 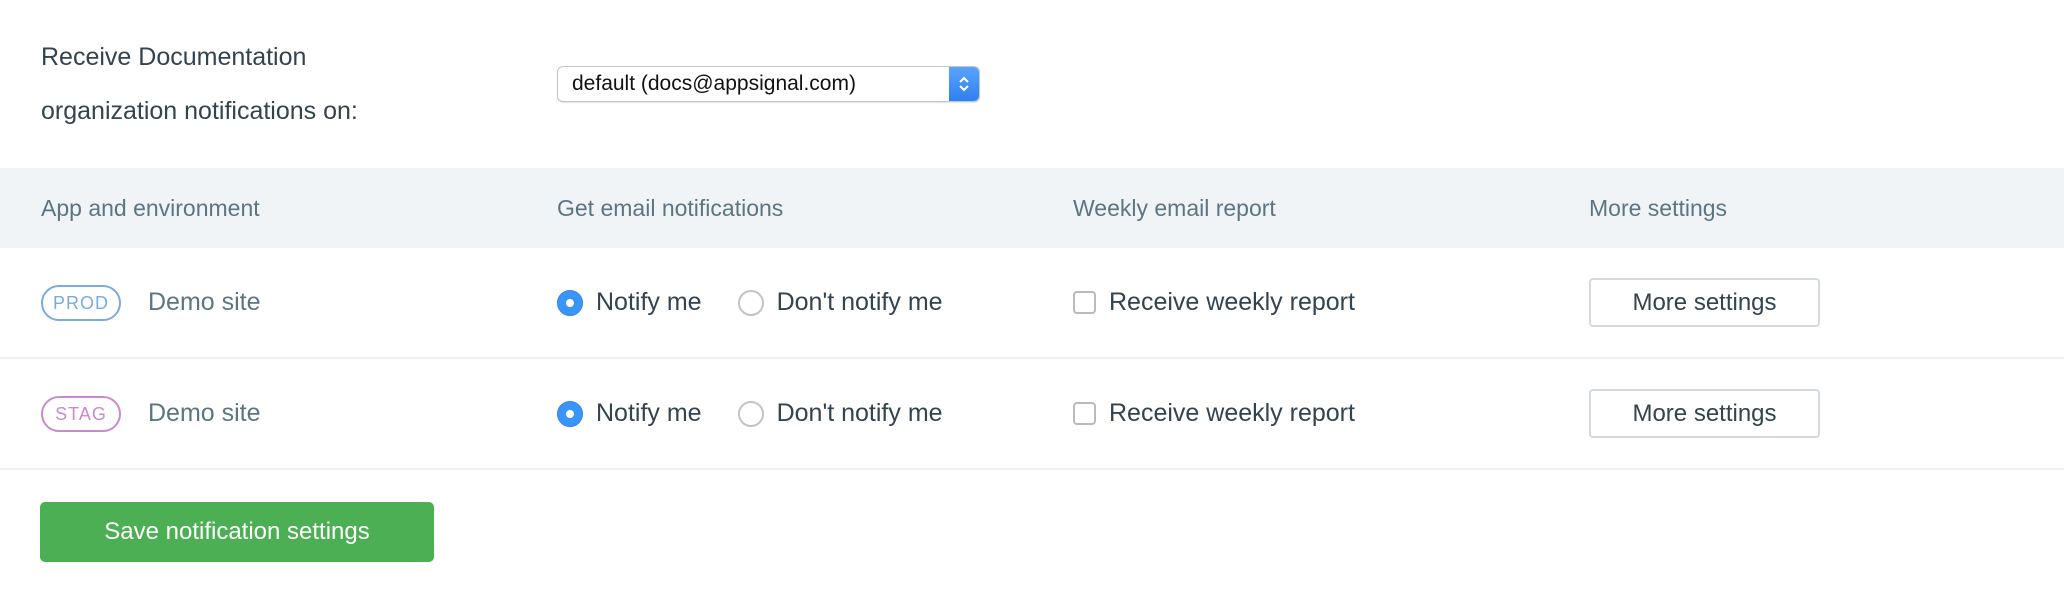 I want to click on chevron-up-down-icon, so click(x=964, y=84).